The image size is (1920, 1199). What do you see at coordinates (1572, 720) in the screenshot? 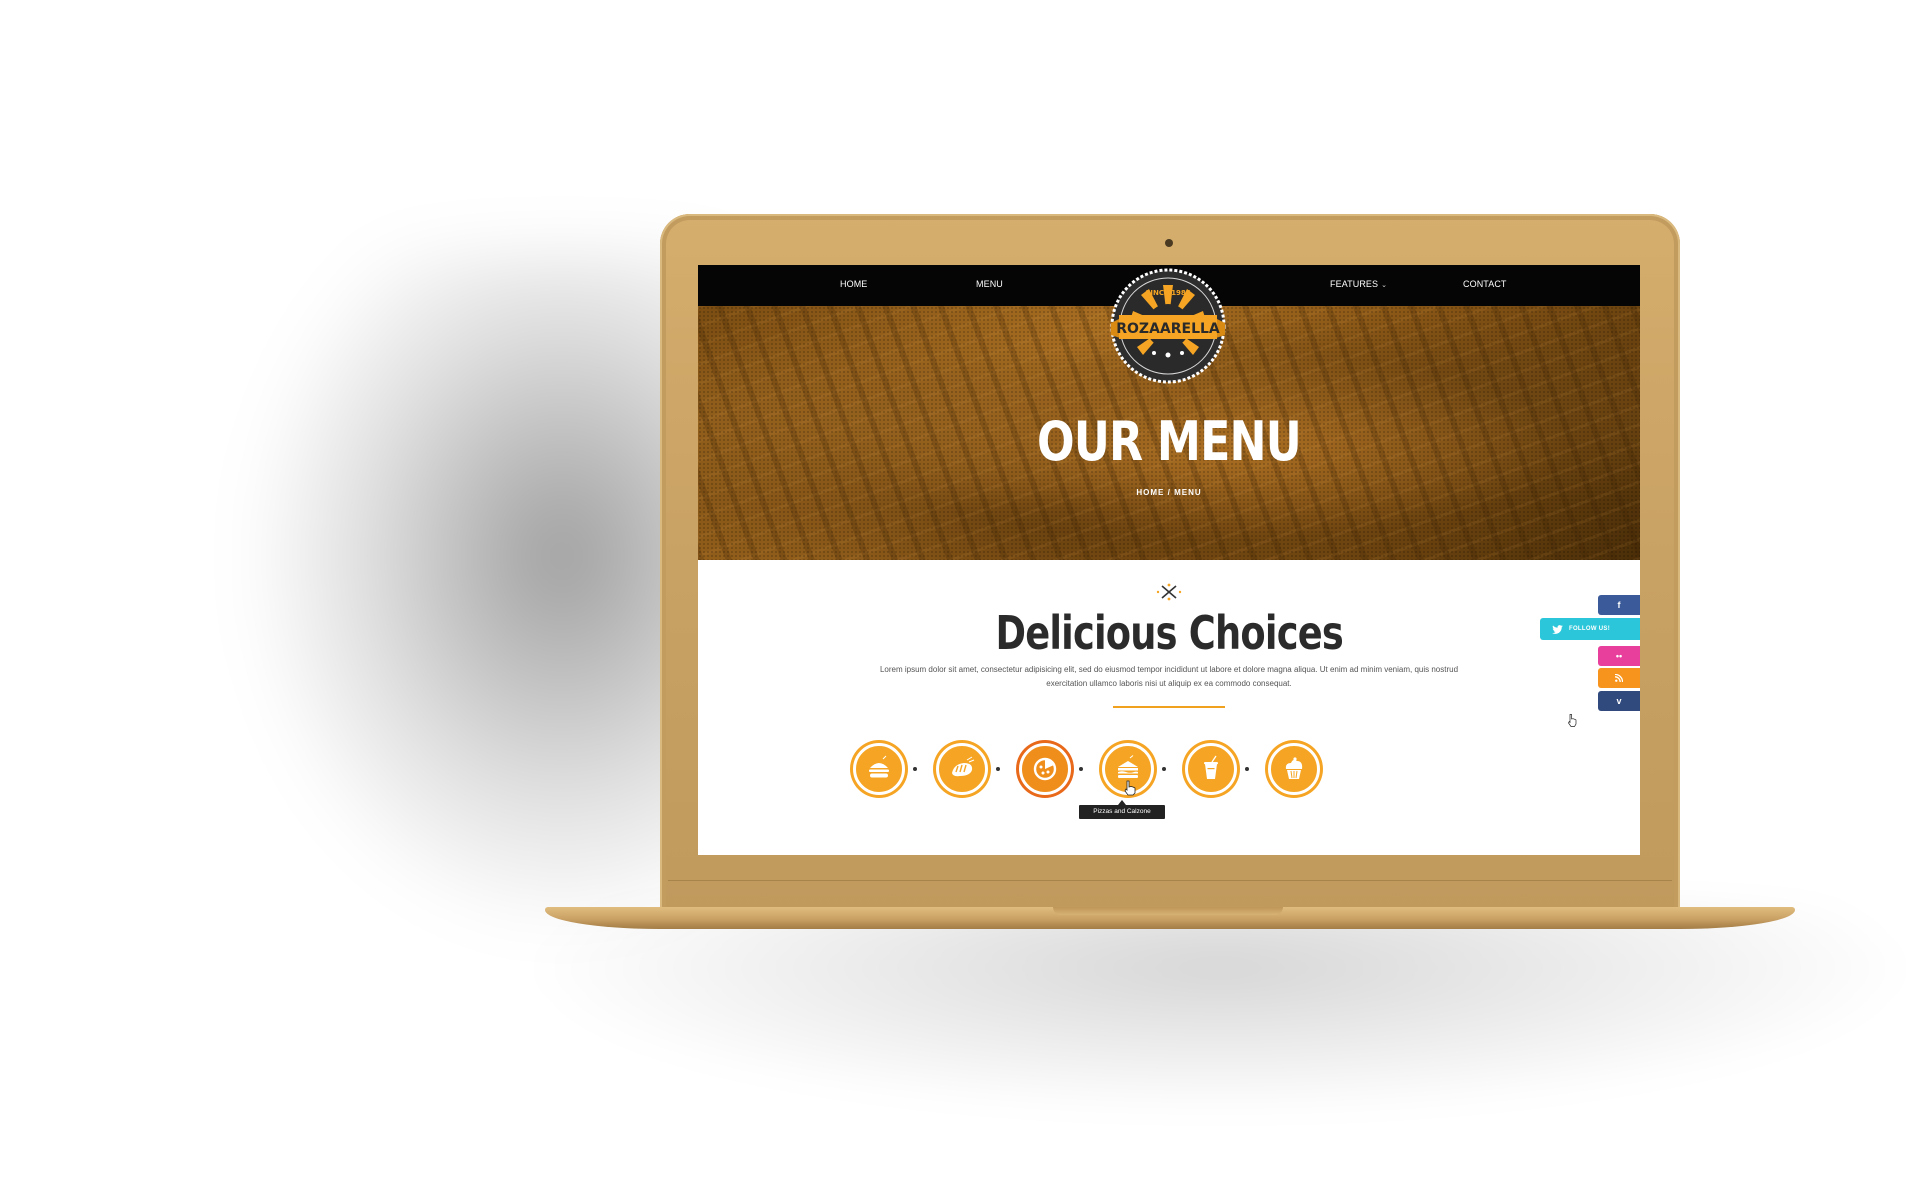
I see `pointer-cursor-icon` at bounding box center [1572, 720].